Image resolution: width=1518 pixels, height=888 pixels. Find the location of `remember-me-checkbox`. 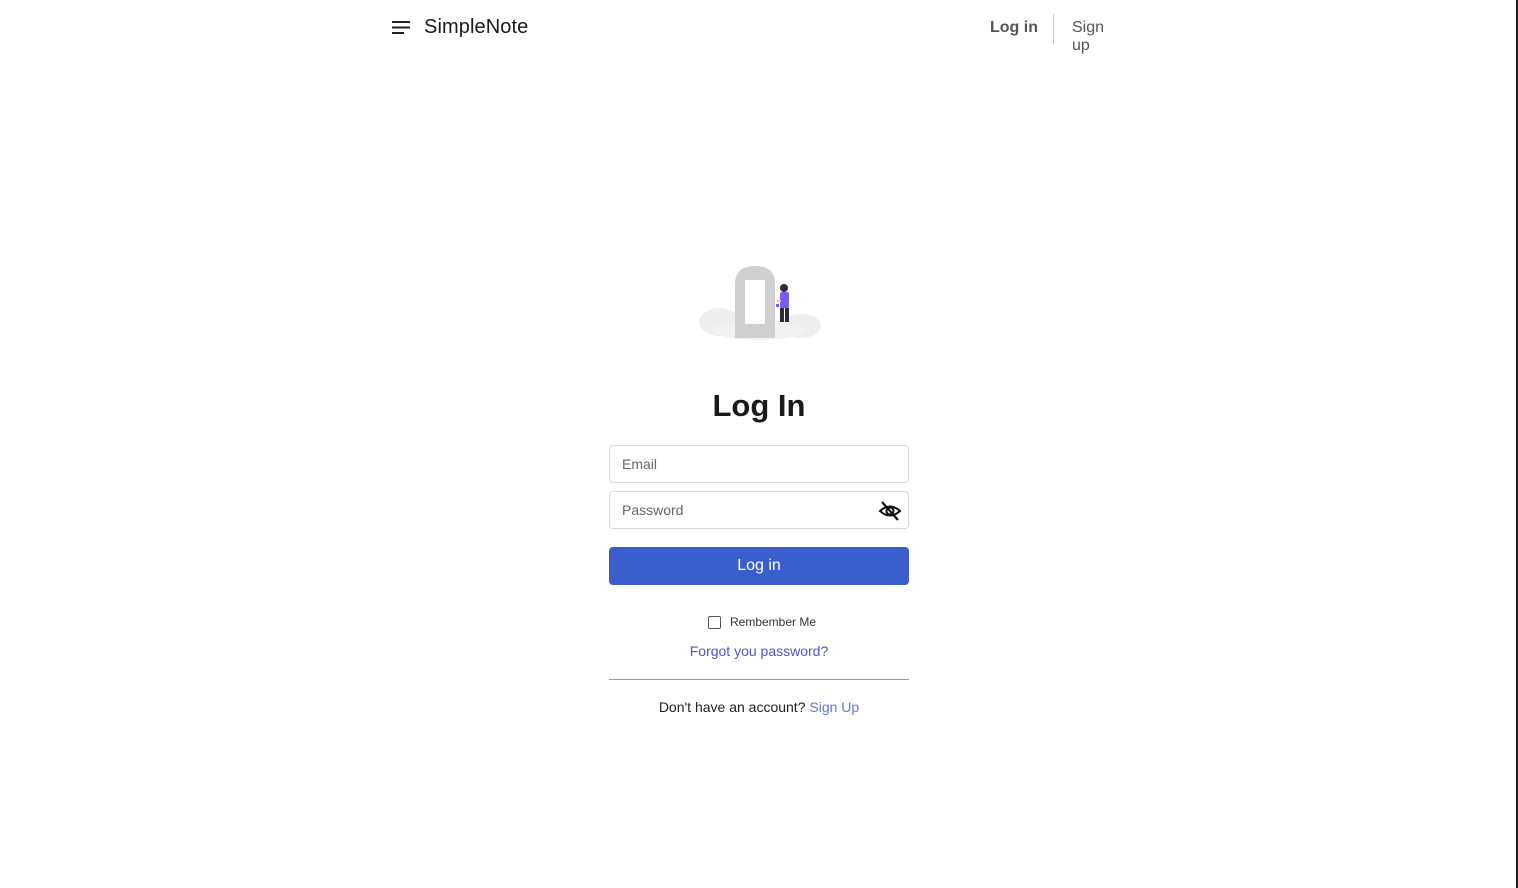

remember-me-checkbox is located at coordinates (714, 622).